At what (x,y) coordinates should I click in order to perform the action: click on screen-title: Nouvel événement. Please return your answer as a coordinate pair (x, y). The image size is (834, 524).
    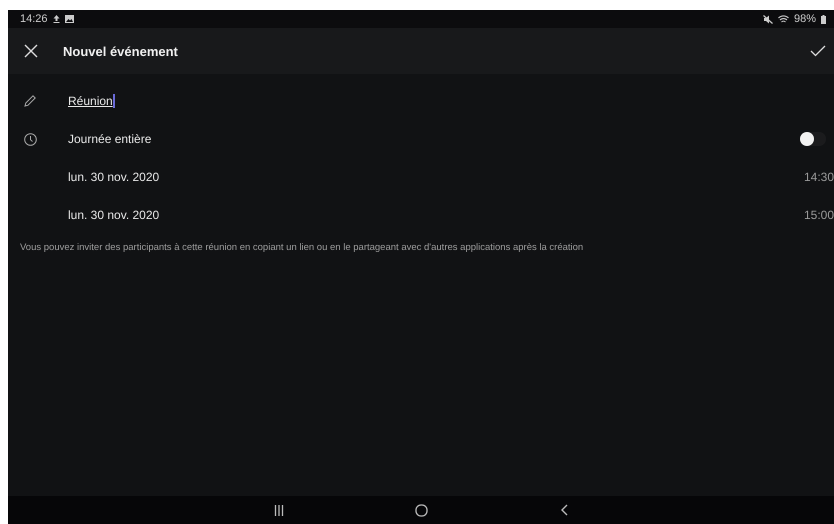
    Looking at the image, I should click on (121, 51).